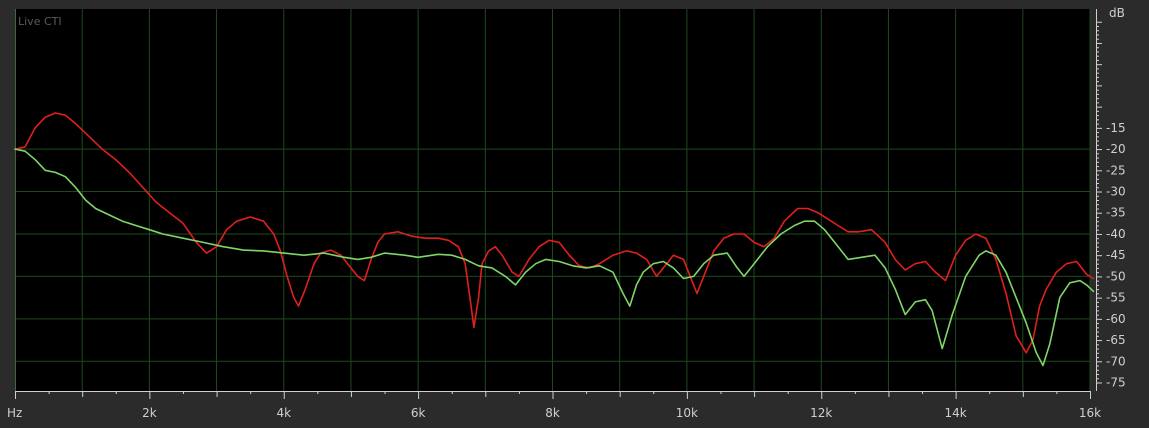  Describe the element at coordinates (1117, 13) in the screenshot. I see `y-unit-label: dB` at that location.